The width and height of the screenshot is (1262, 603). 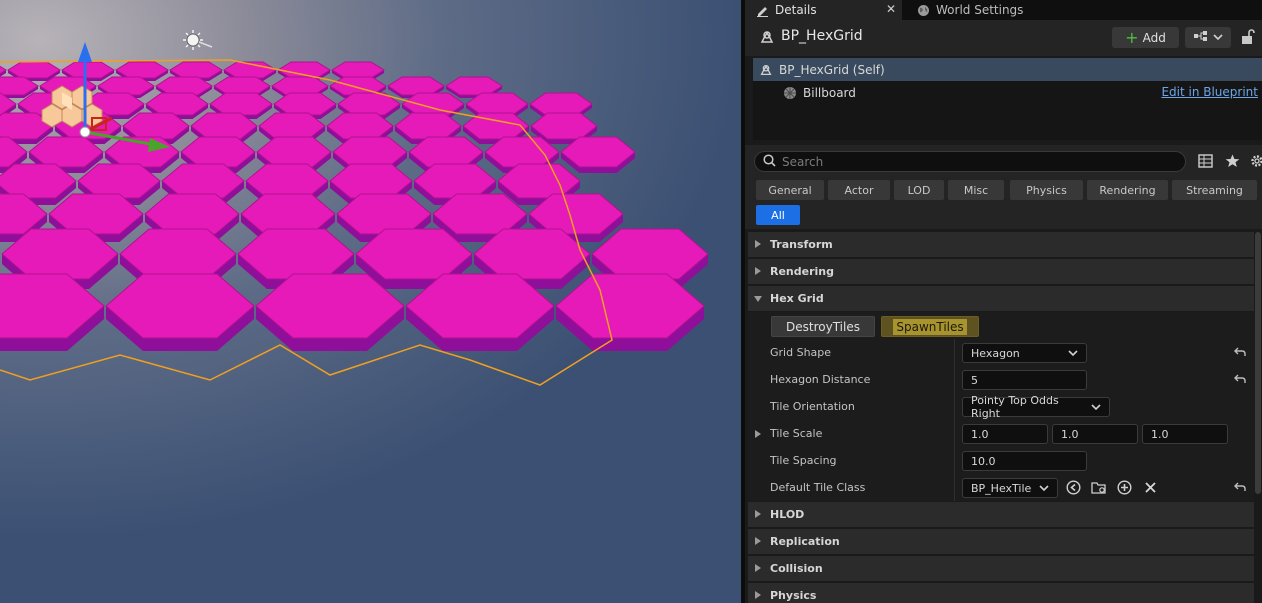 What do you see at coordinates (823, 326) in the screenshot?
I see `destroy-tiles-button: DestroyTiles` at bounding box center [823, 326].